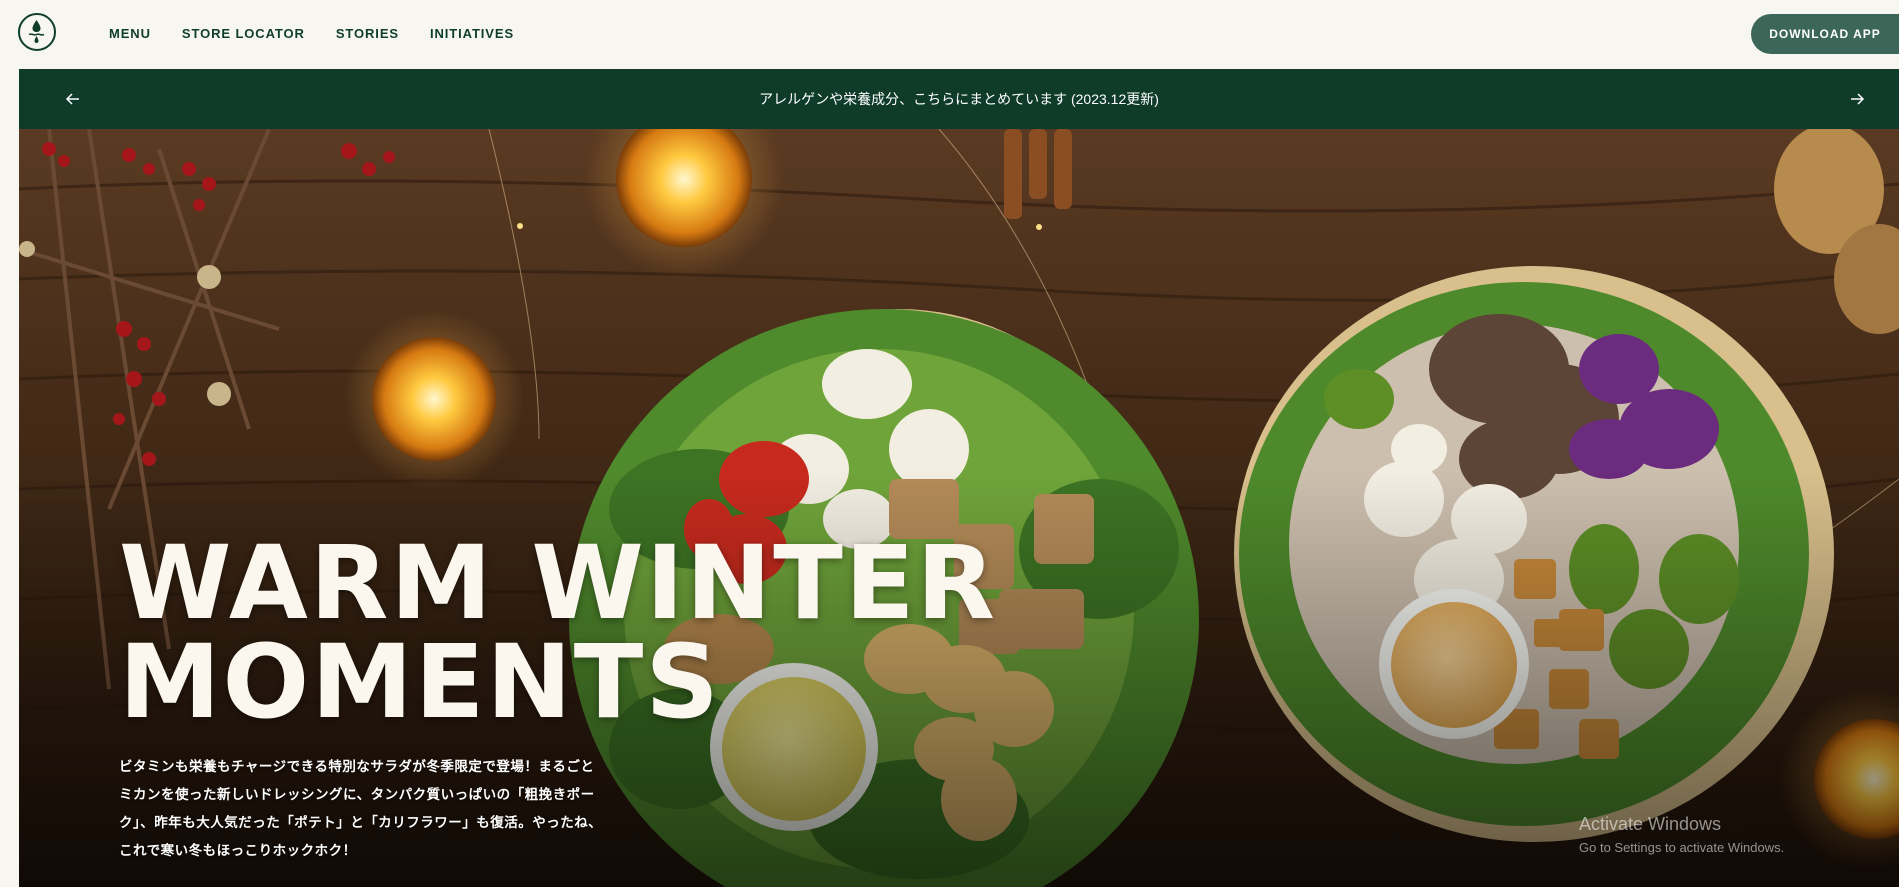  I want to click on nav-item-menu: MENU, so click(130, 33).